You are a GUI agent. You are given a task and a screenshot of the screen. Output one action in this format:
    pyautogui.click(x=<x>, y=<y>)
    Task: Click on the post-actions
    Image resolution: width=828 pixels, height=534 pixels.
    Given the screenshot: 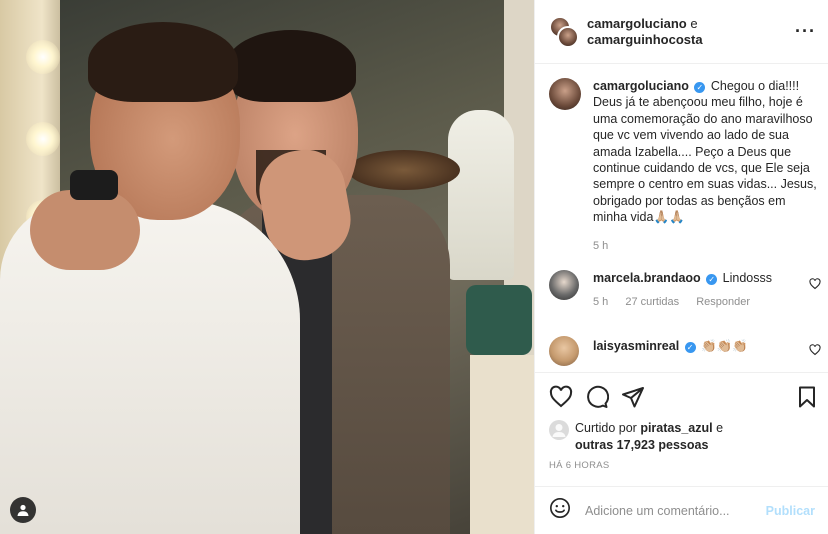 What is the action you would take?
    pyautogui.click(x=681, y=396)
    